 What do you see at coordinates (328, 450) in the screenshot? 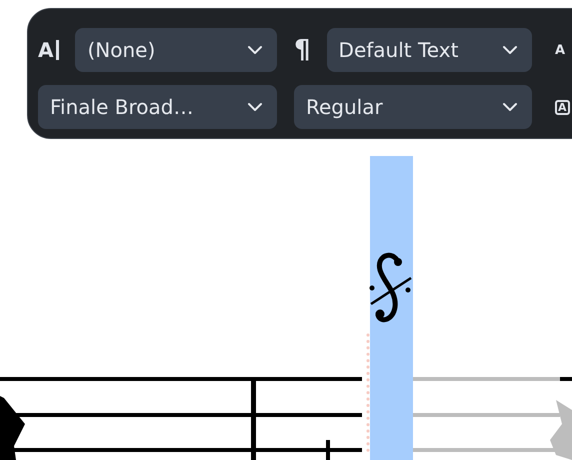
I see `note-stem` at bounding box center [328, 450].